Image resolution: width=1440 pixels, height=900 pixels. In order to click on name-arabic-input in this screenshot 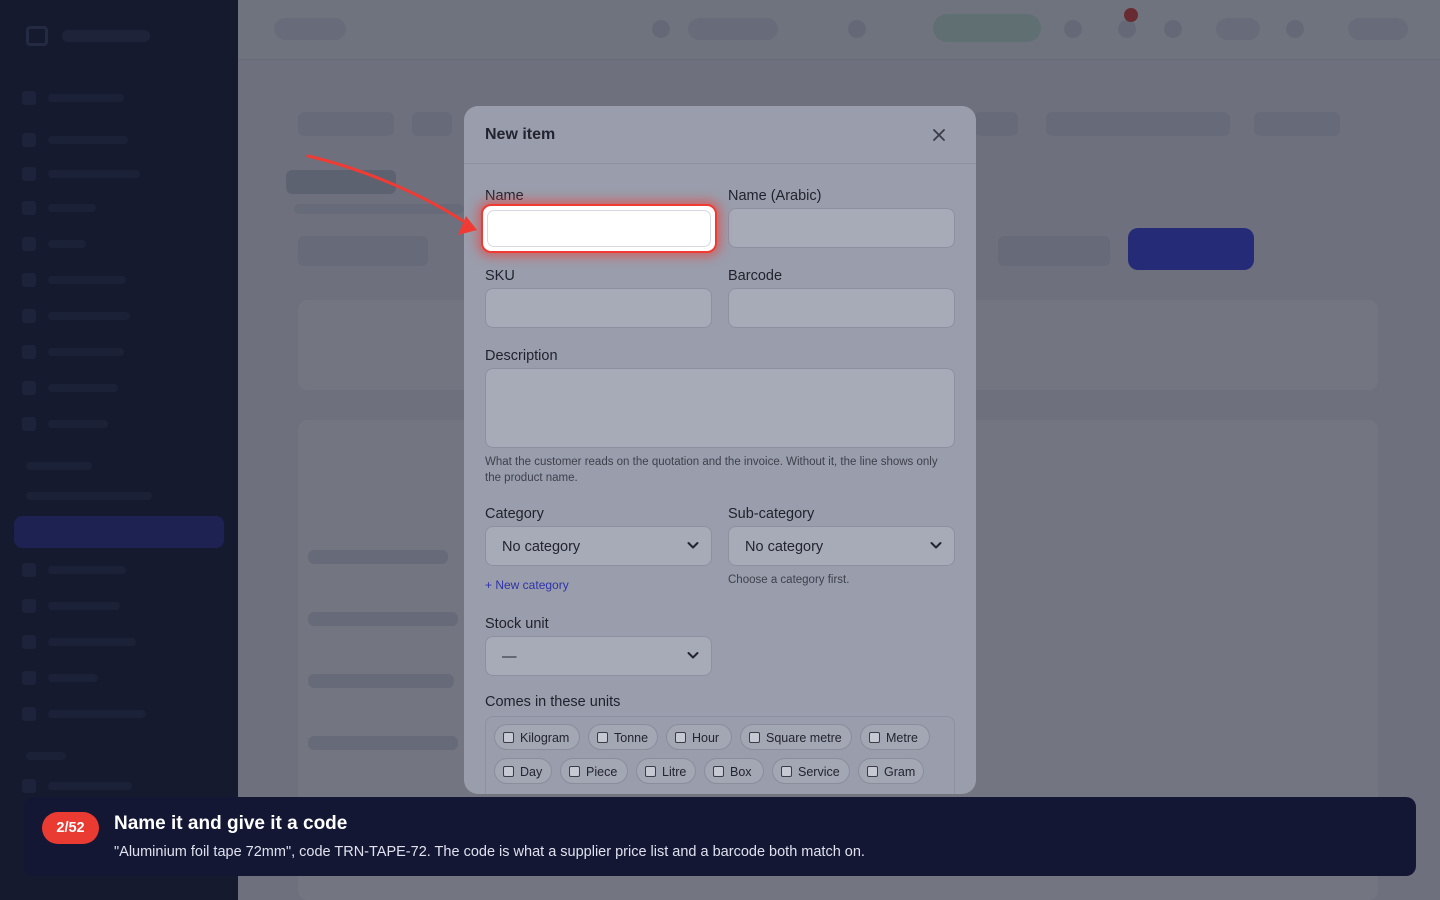, I will do `click(841, 228)`.